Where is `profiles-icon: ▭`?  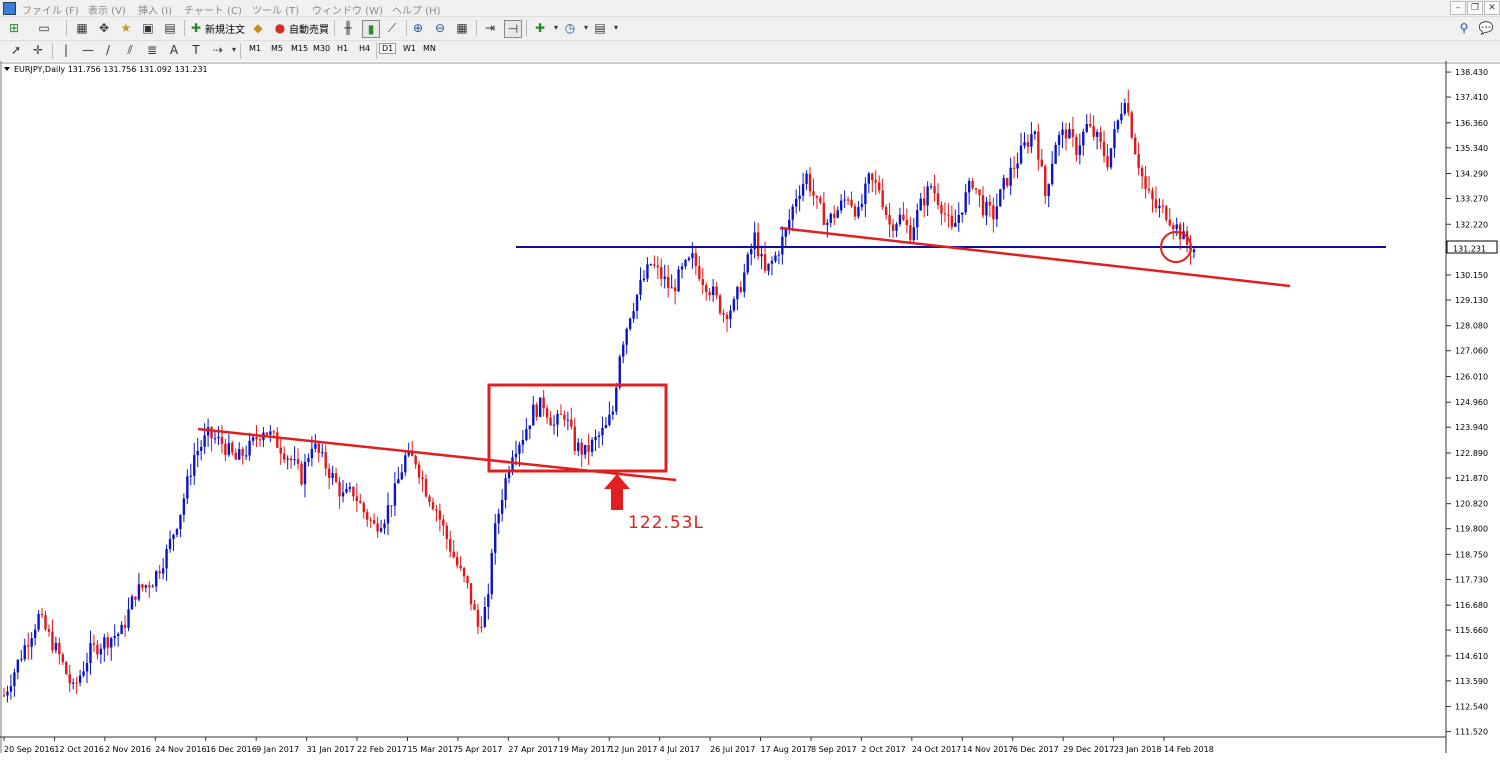 profiles-icon: ▭ is located at coordinates (44, 28).